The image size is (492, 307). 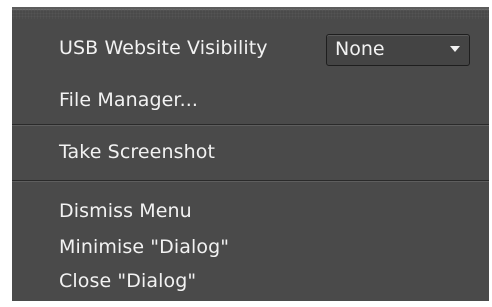 I want to click on usb-website-visibility-dropdown: None, so click(x=398, y=50).